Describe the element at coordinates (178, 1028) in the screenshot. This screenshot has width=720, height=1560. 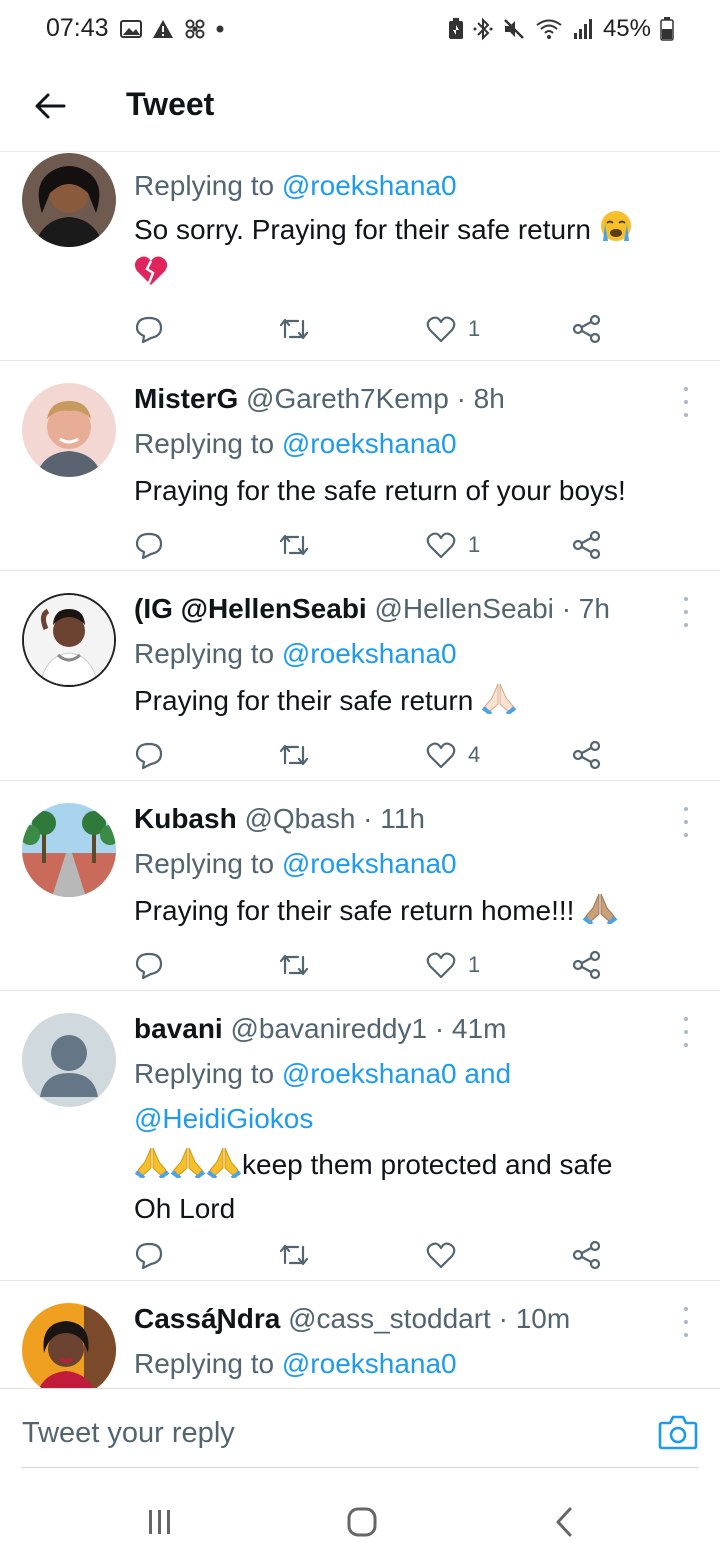
I see `display-name: bavani` at that location.